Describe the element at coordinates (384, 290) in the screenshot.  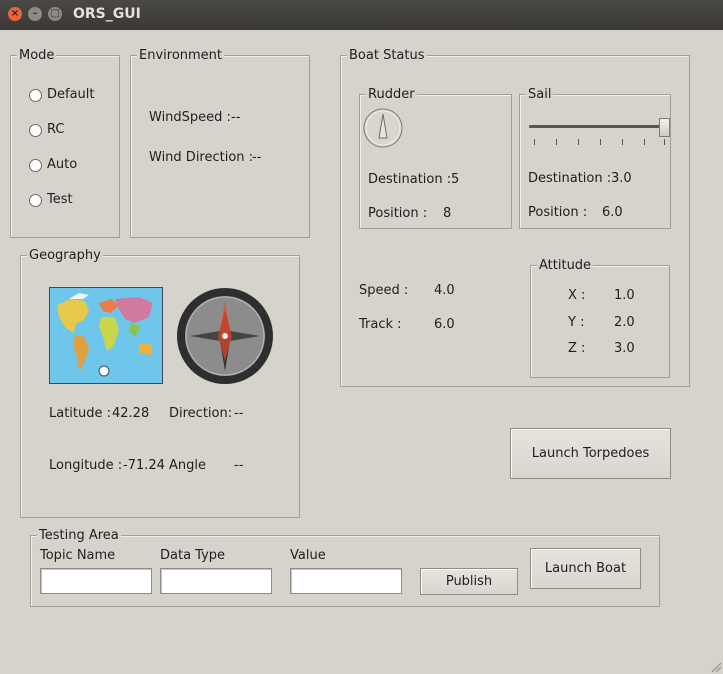
I see `speed-label: Speed :` at that location.